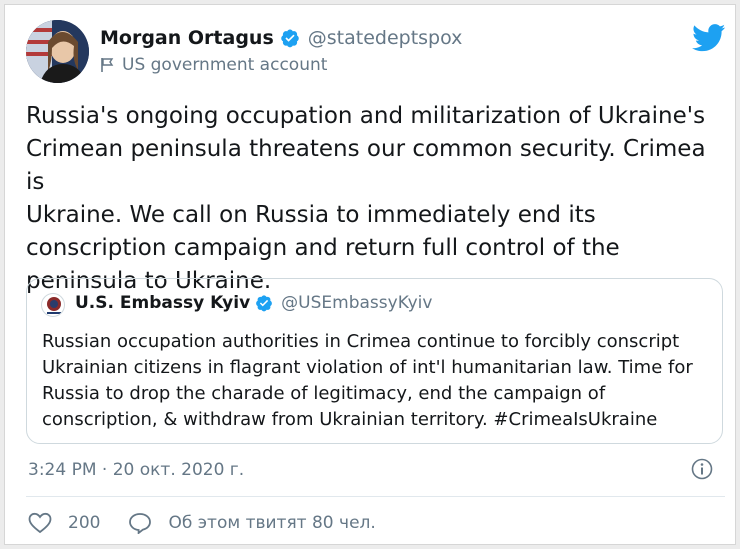 This screenshot has height=549, width=740. Describe the element at coordinates (385, 38) in the screenshot. I see `author-handle: @statedeptspox` at that location.